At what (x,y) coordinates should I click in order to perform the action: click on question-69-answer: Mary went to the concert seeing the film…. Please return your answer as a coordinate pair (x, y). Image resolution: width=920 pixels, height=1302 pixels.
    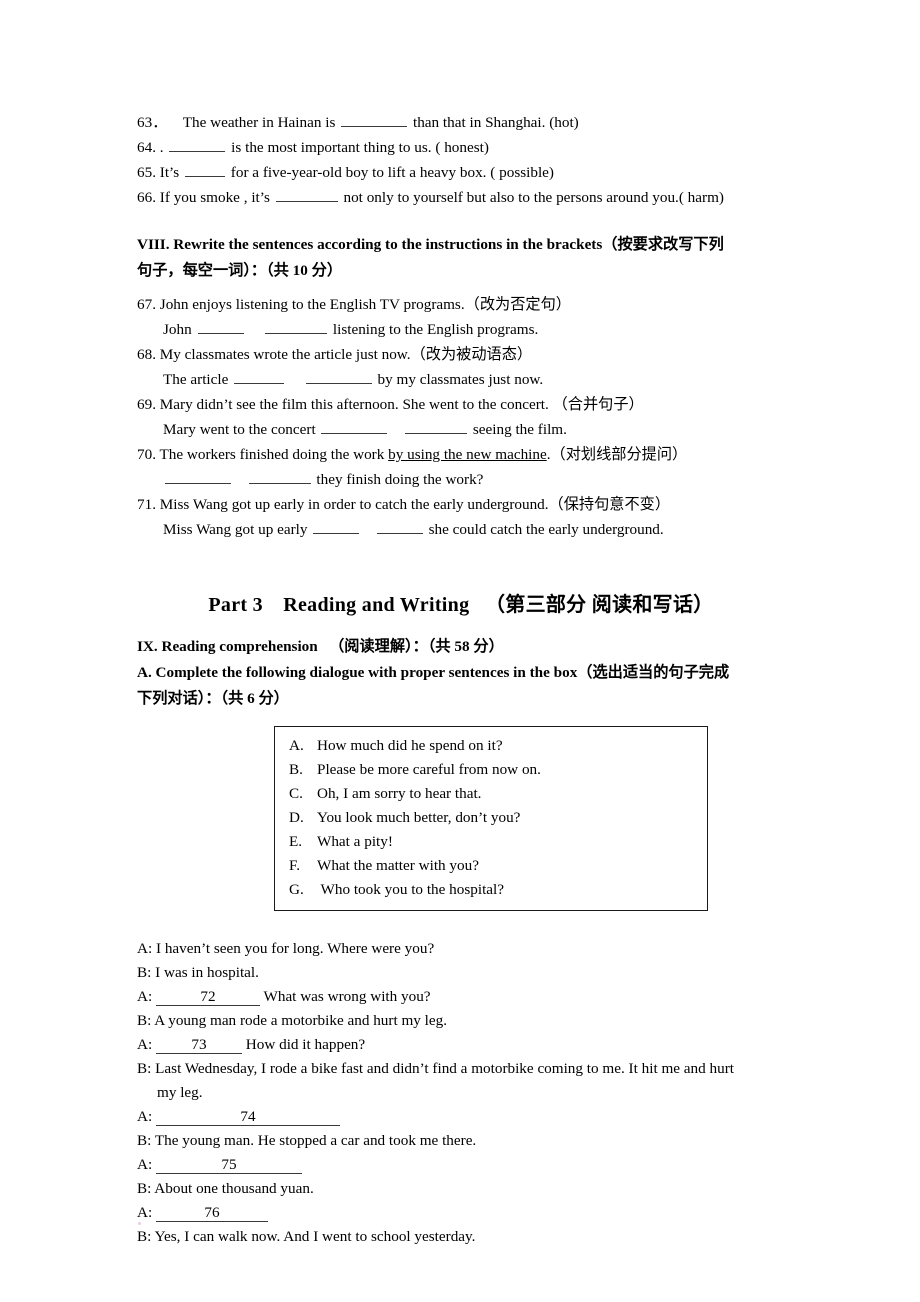
    Looking at the image, I should click on (461, 429).